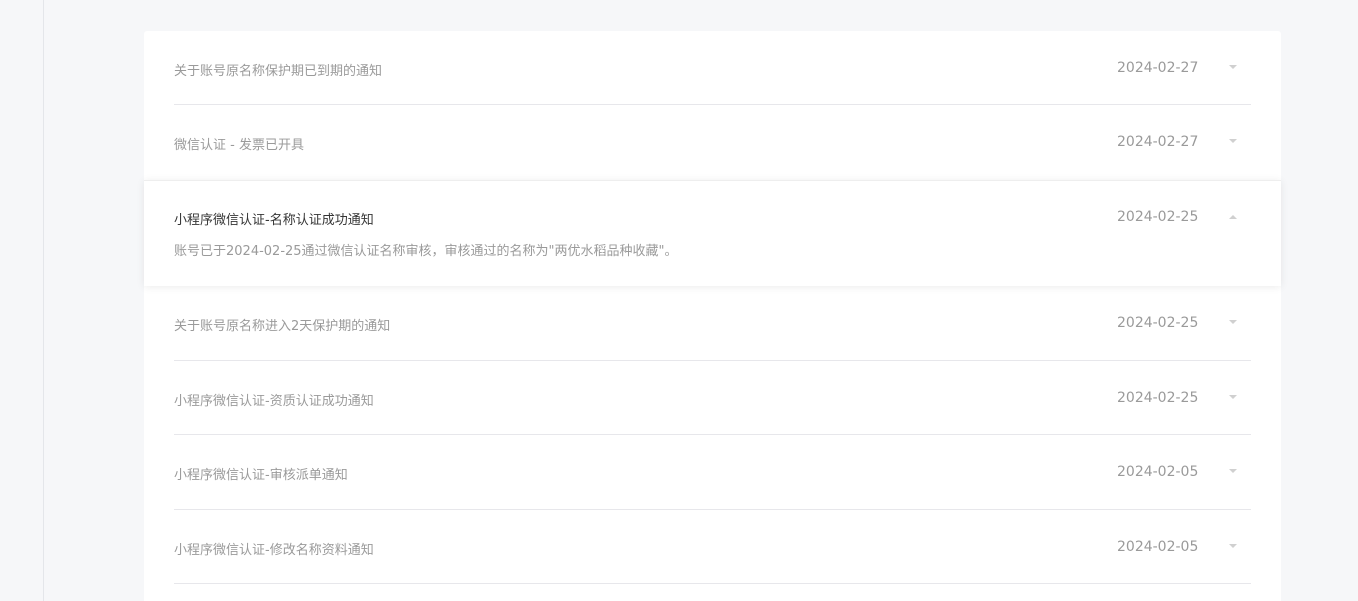  I want to click on notification-item: 关于账号原名称进入2天保护期的通知 2024-02-25, so click(712, 323).